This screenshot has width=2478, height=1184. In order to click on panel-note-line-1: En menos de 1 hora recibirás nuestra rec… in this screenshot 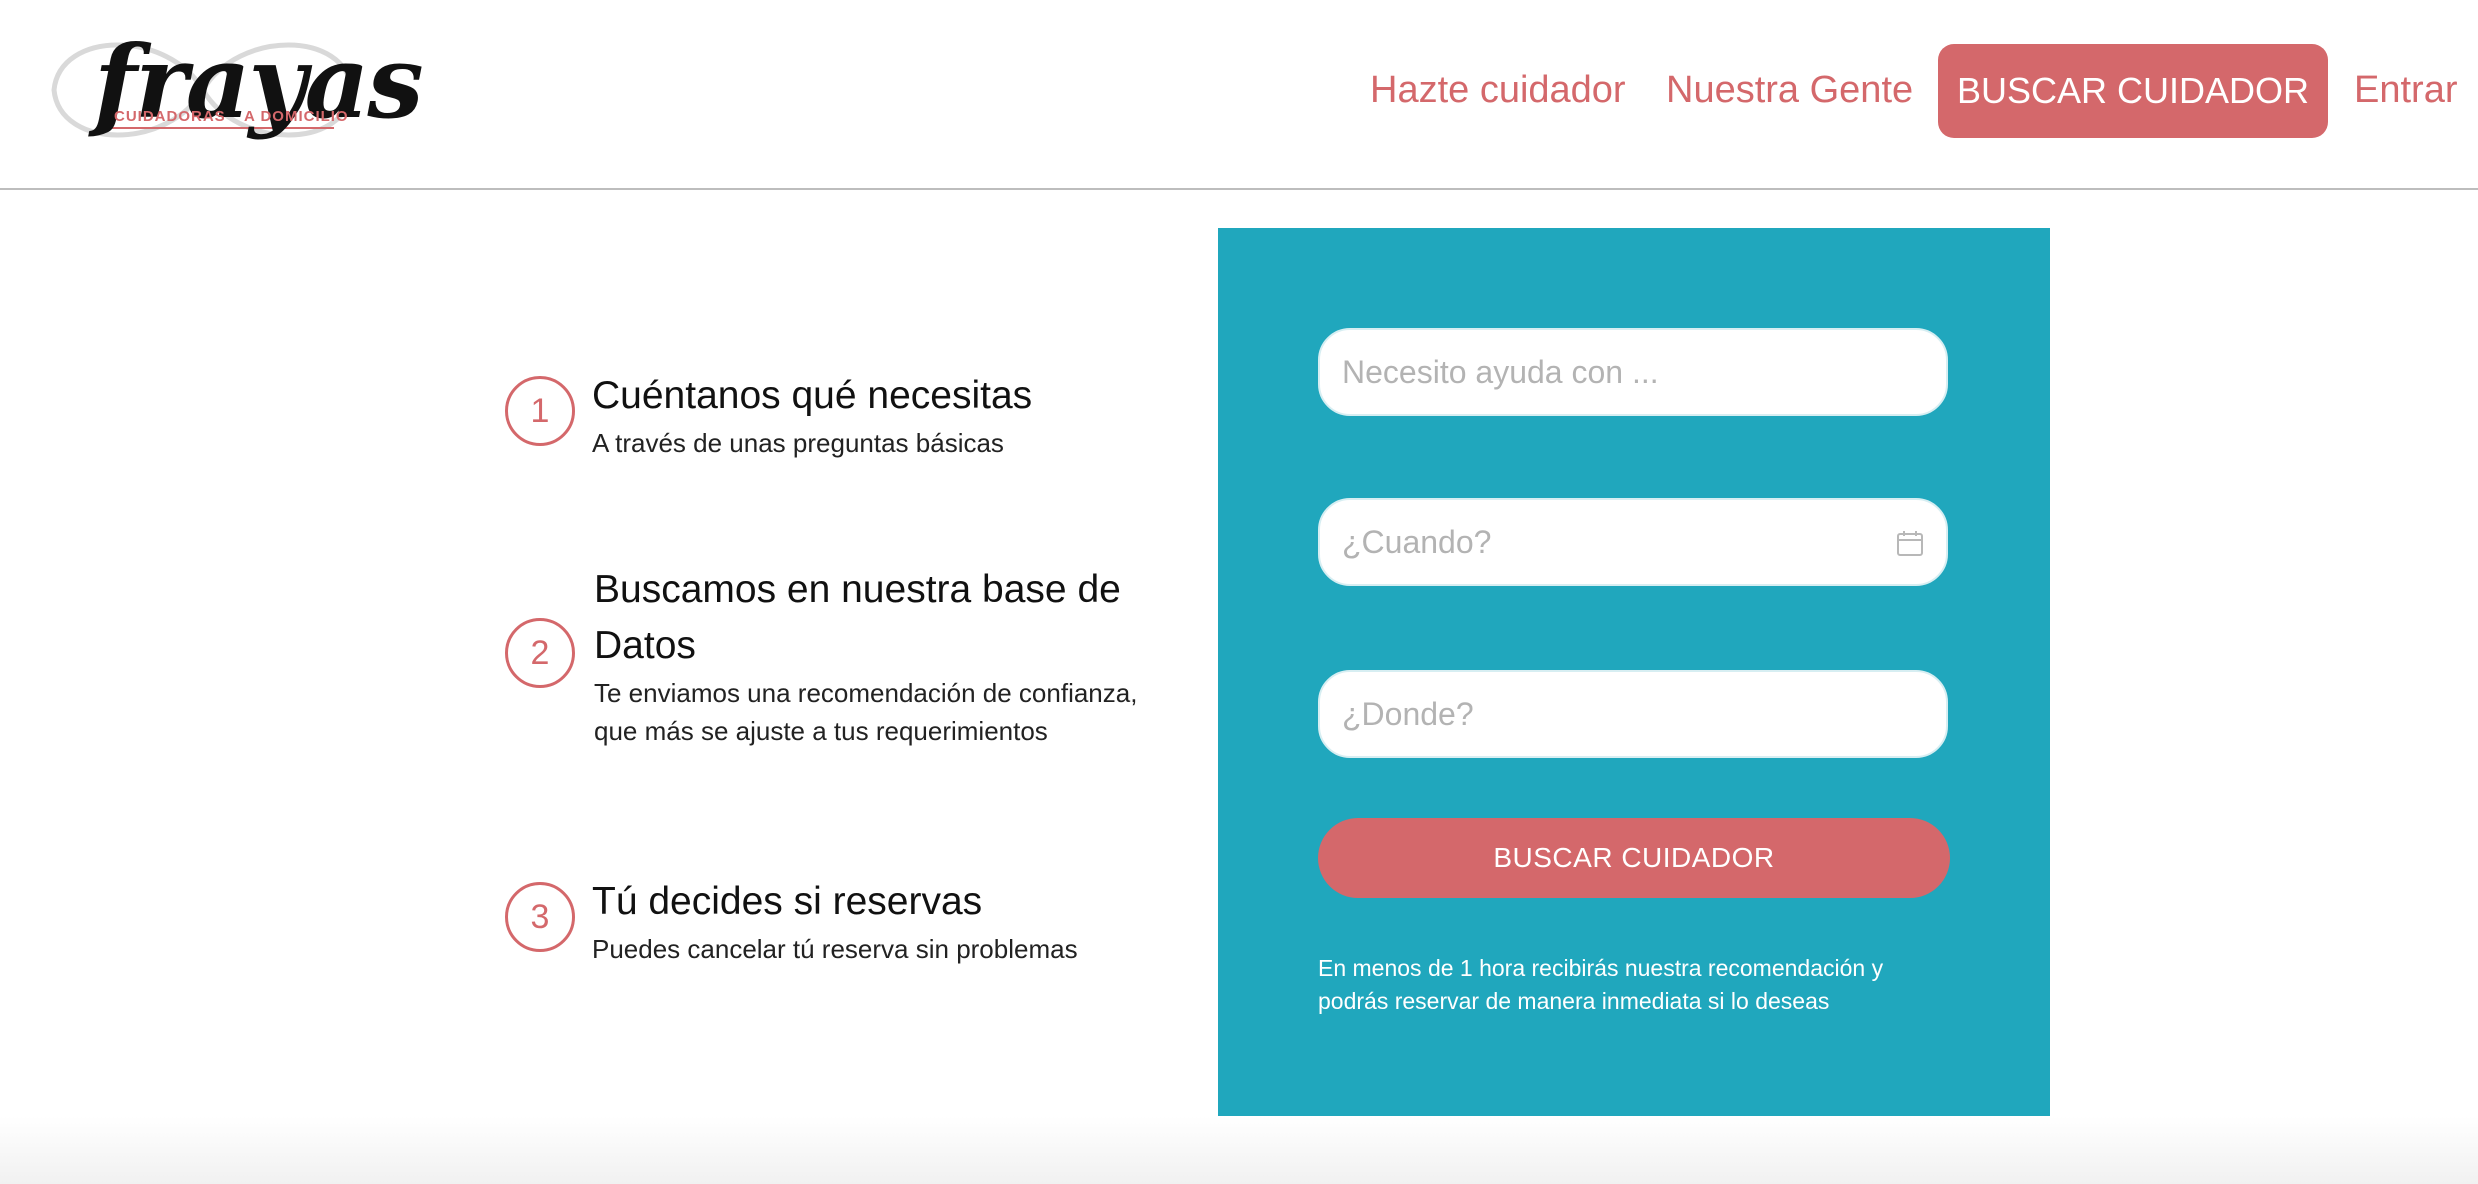, I will do `click(1601, 968)`.